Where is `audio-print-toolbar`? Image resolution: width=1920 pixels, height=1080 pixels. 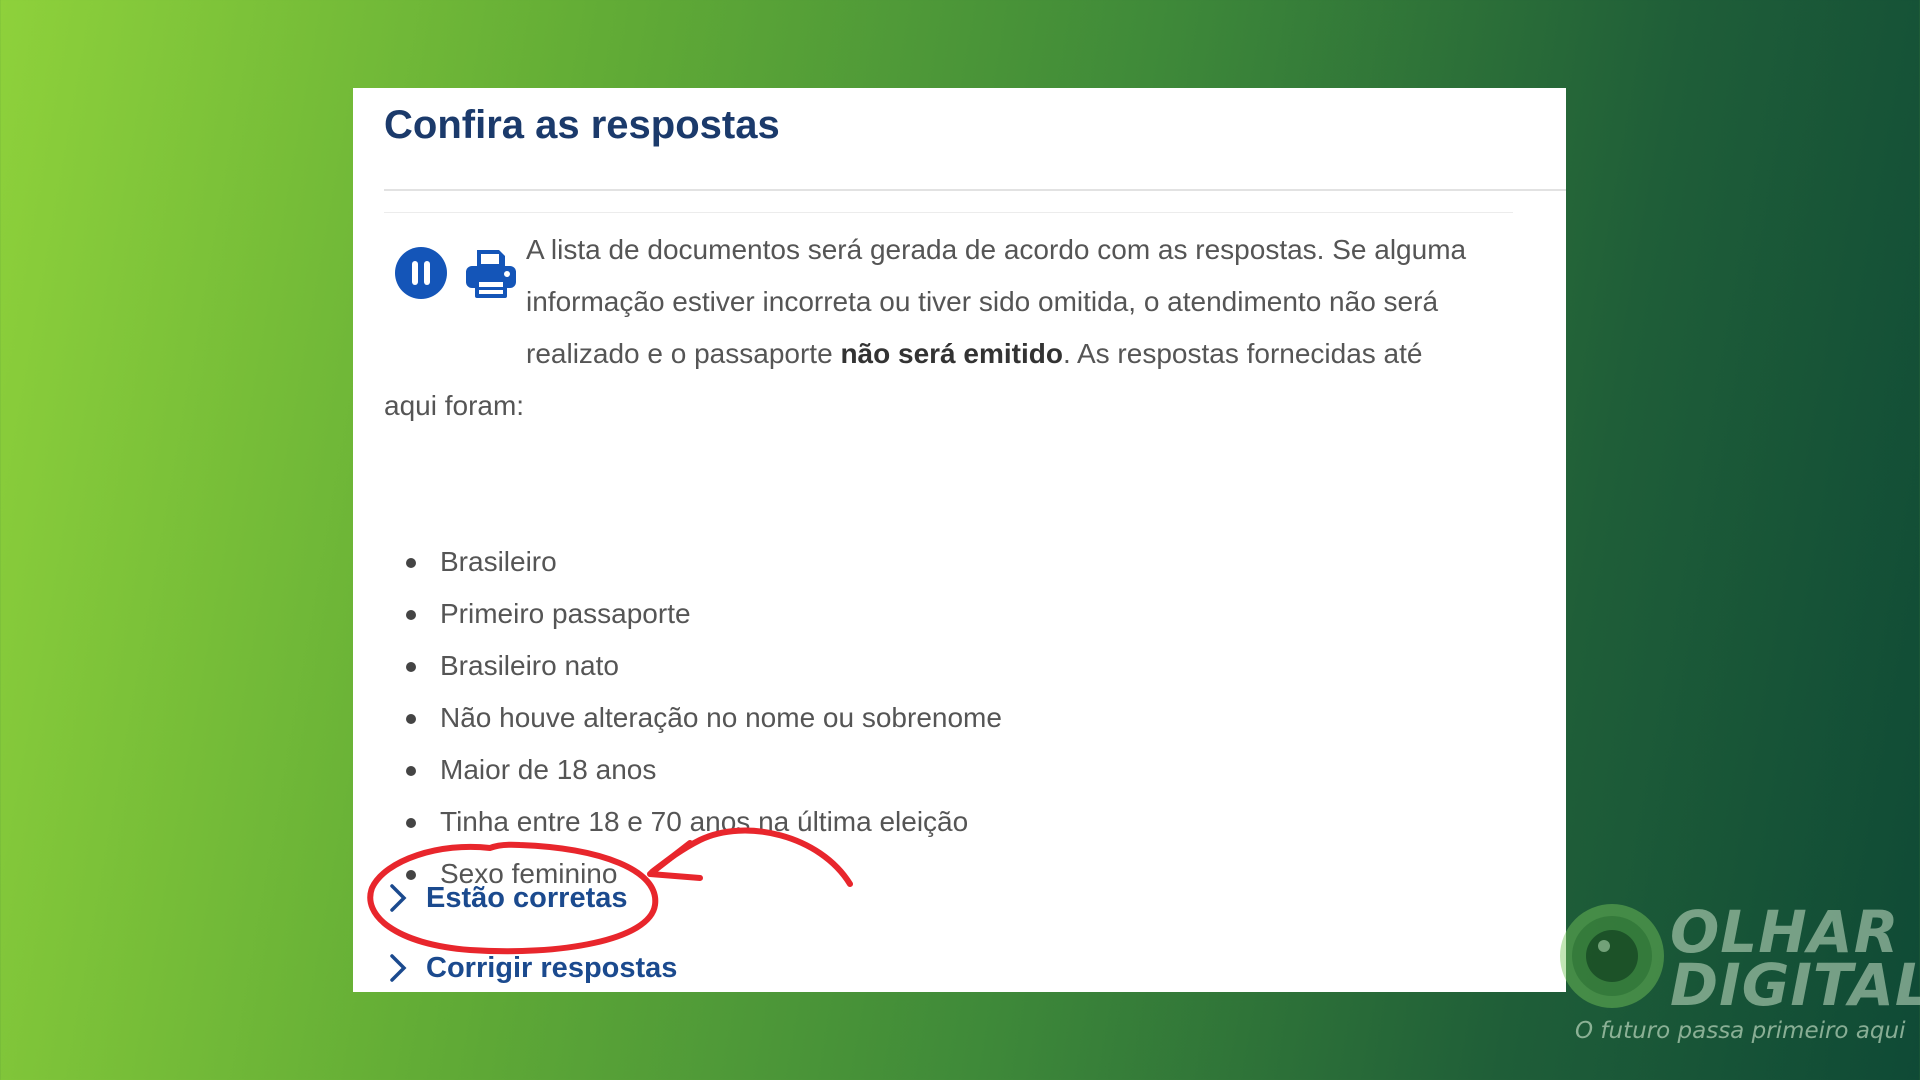 audio-print-toolbar is located at coordinates (459, 276).